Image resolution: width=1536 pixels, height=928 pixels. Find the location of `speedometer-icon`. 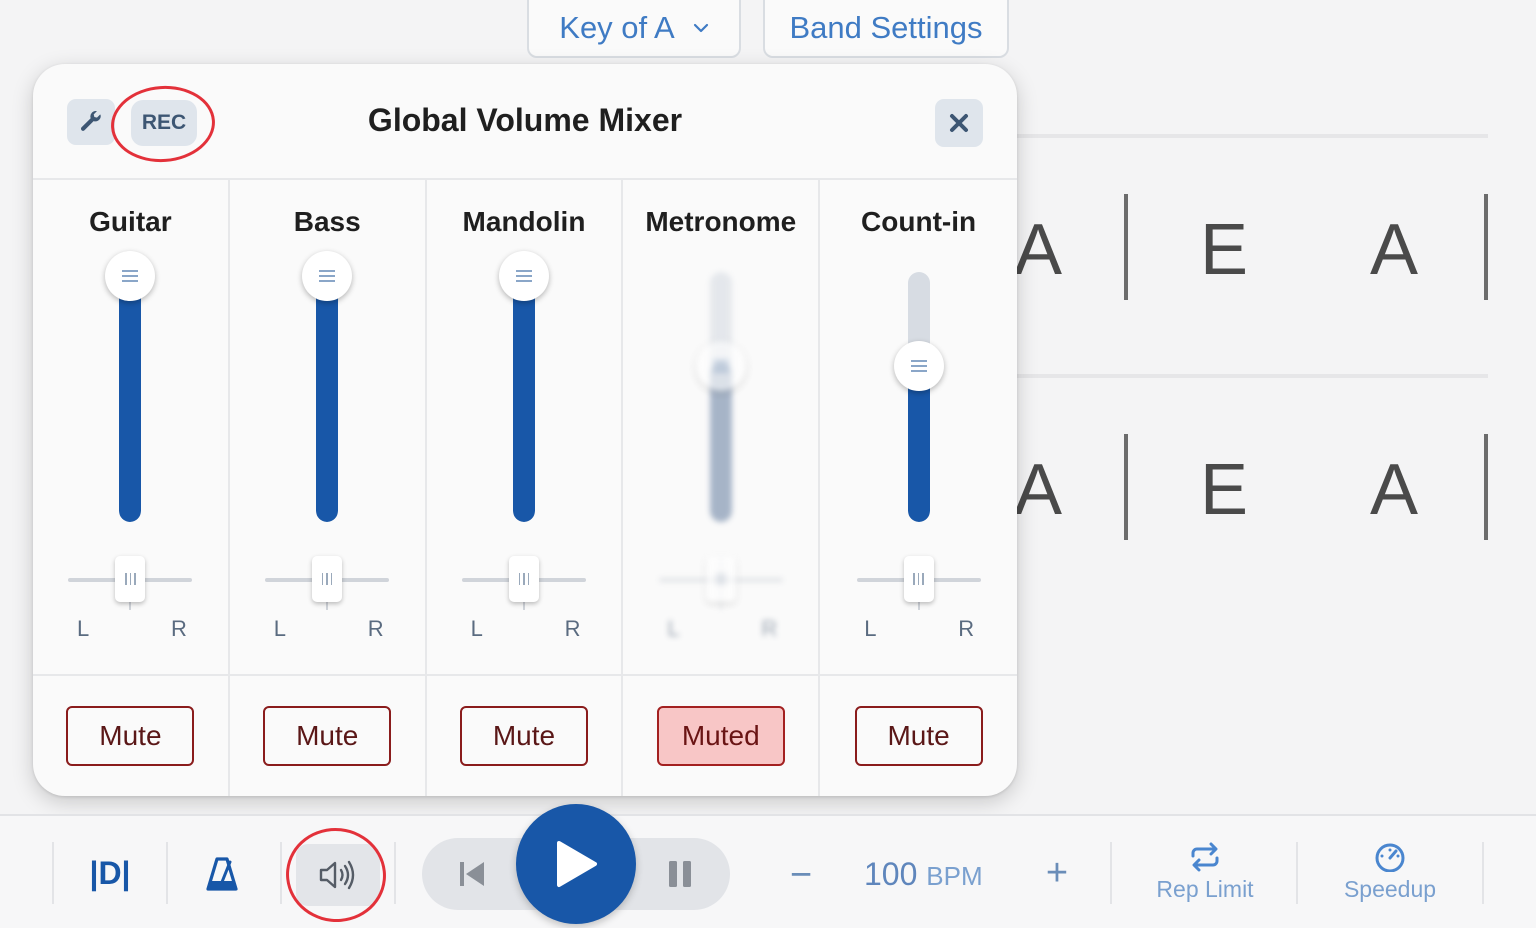

speedometer-icon is located at coordinates (1390, 857).